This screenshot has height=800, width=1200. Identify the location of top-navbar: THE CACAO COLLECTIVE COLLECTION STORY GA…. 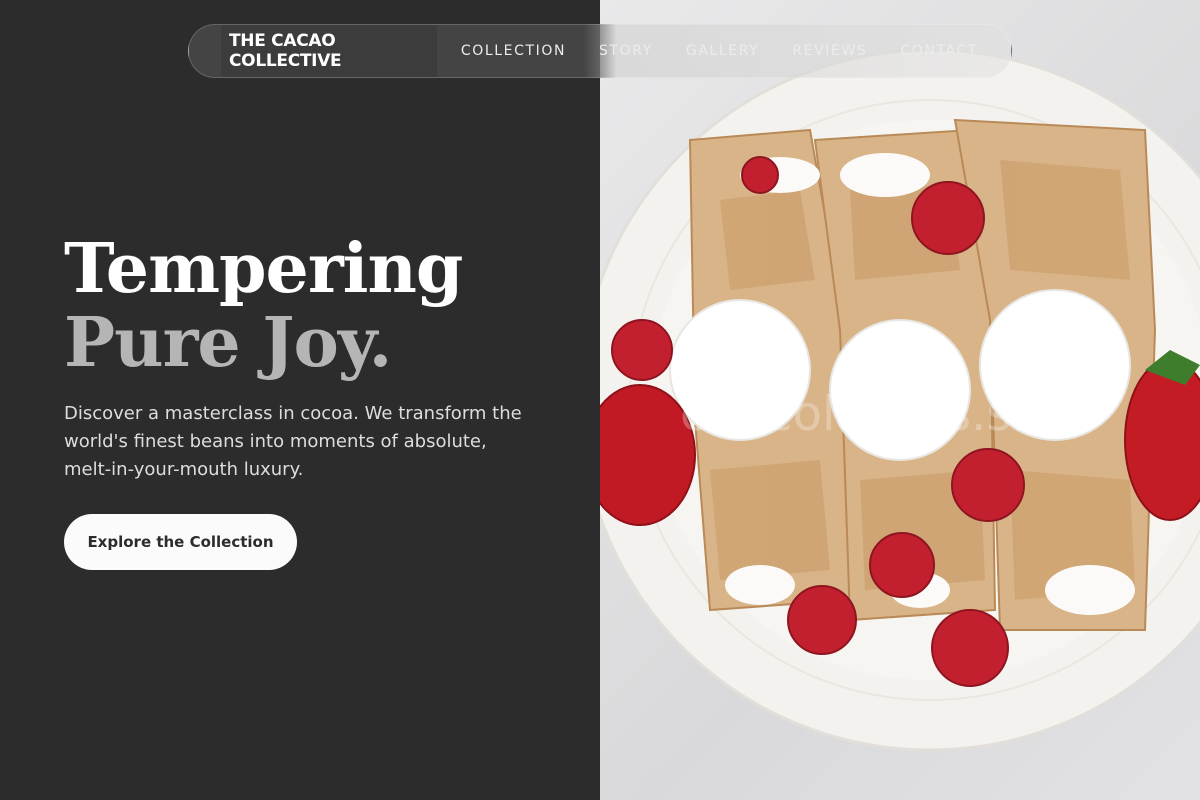
(600, 51).